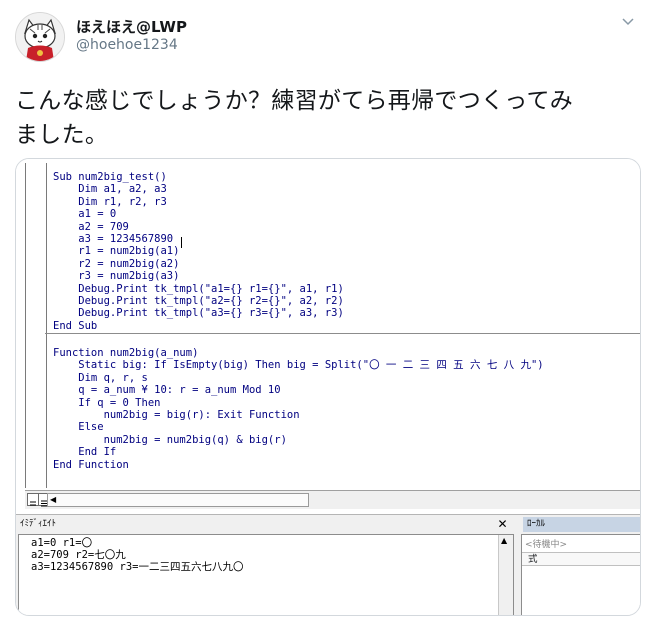  Describe the element at coordinates (91, 464) in the screenshot. I see `code-line: End Function` at that location.